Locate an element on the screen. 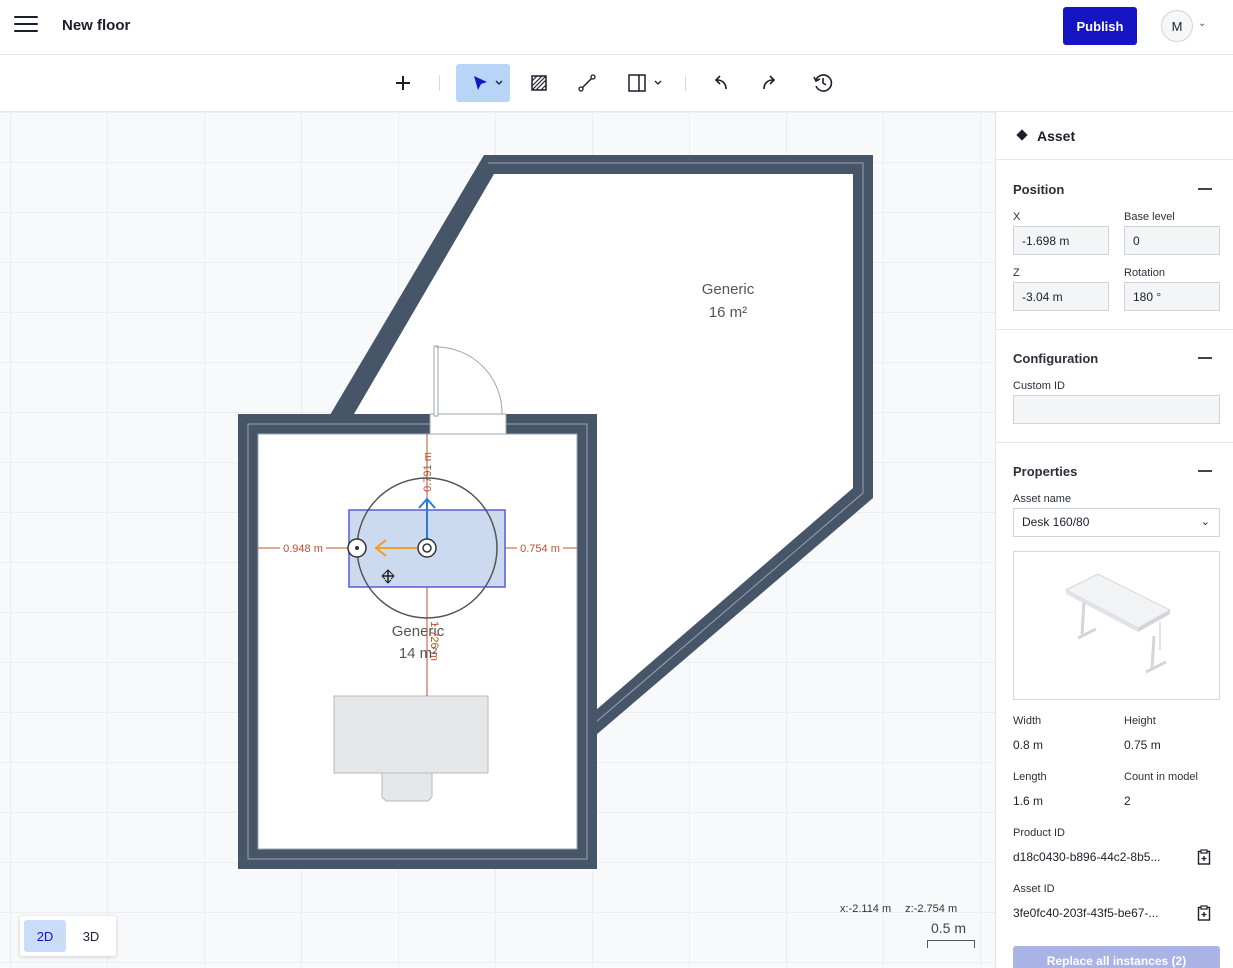  width-label: Width is located at coordinates (1027, 721).